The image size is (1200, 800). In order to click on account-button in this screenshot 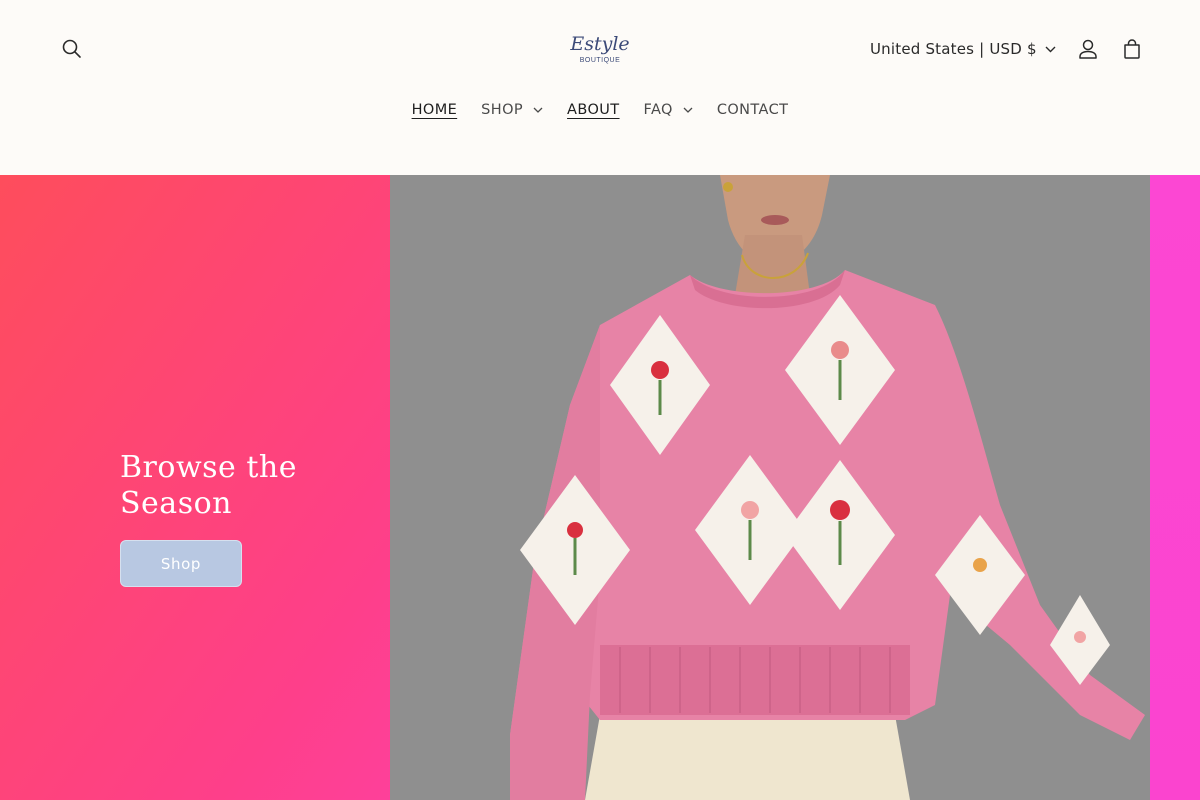, I will do `click(1088, 49)`.